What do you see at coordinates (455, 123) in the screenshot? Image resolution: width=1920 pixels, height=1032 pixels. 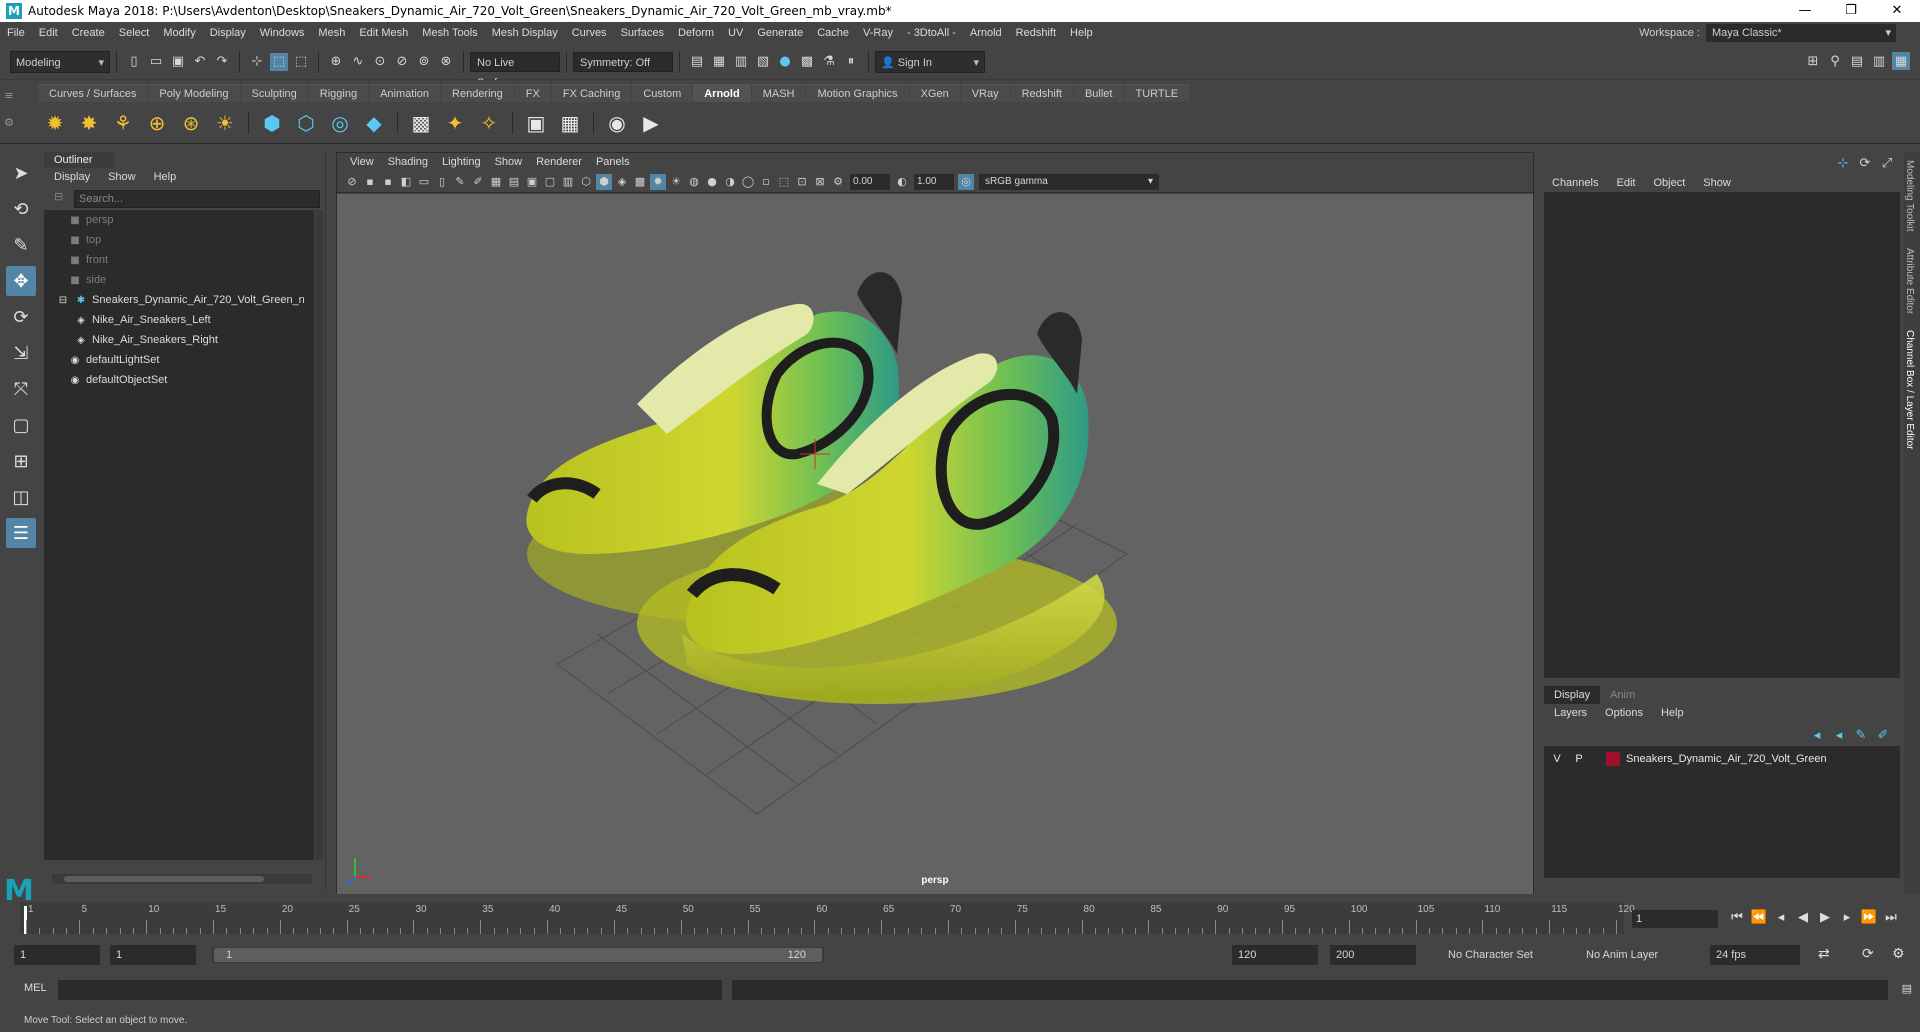 I see `flush-cache-icon: ✦` at bounding box center [455, 123].